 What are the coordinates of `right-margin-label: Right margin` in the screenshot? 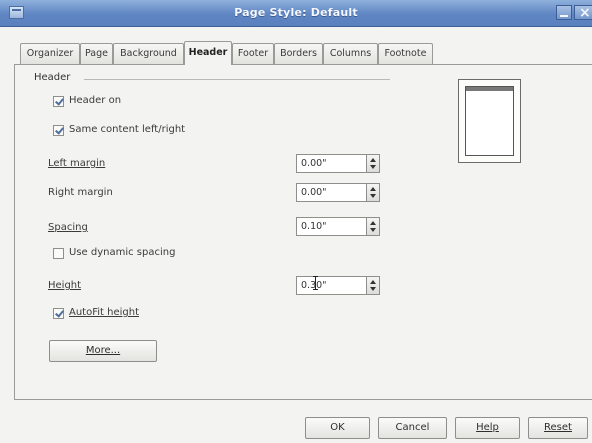 It's located at (80, 192).